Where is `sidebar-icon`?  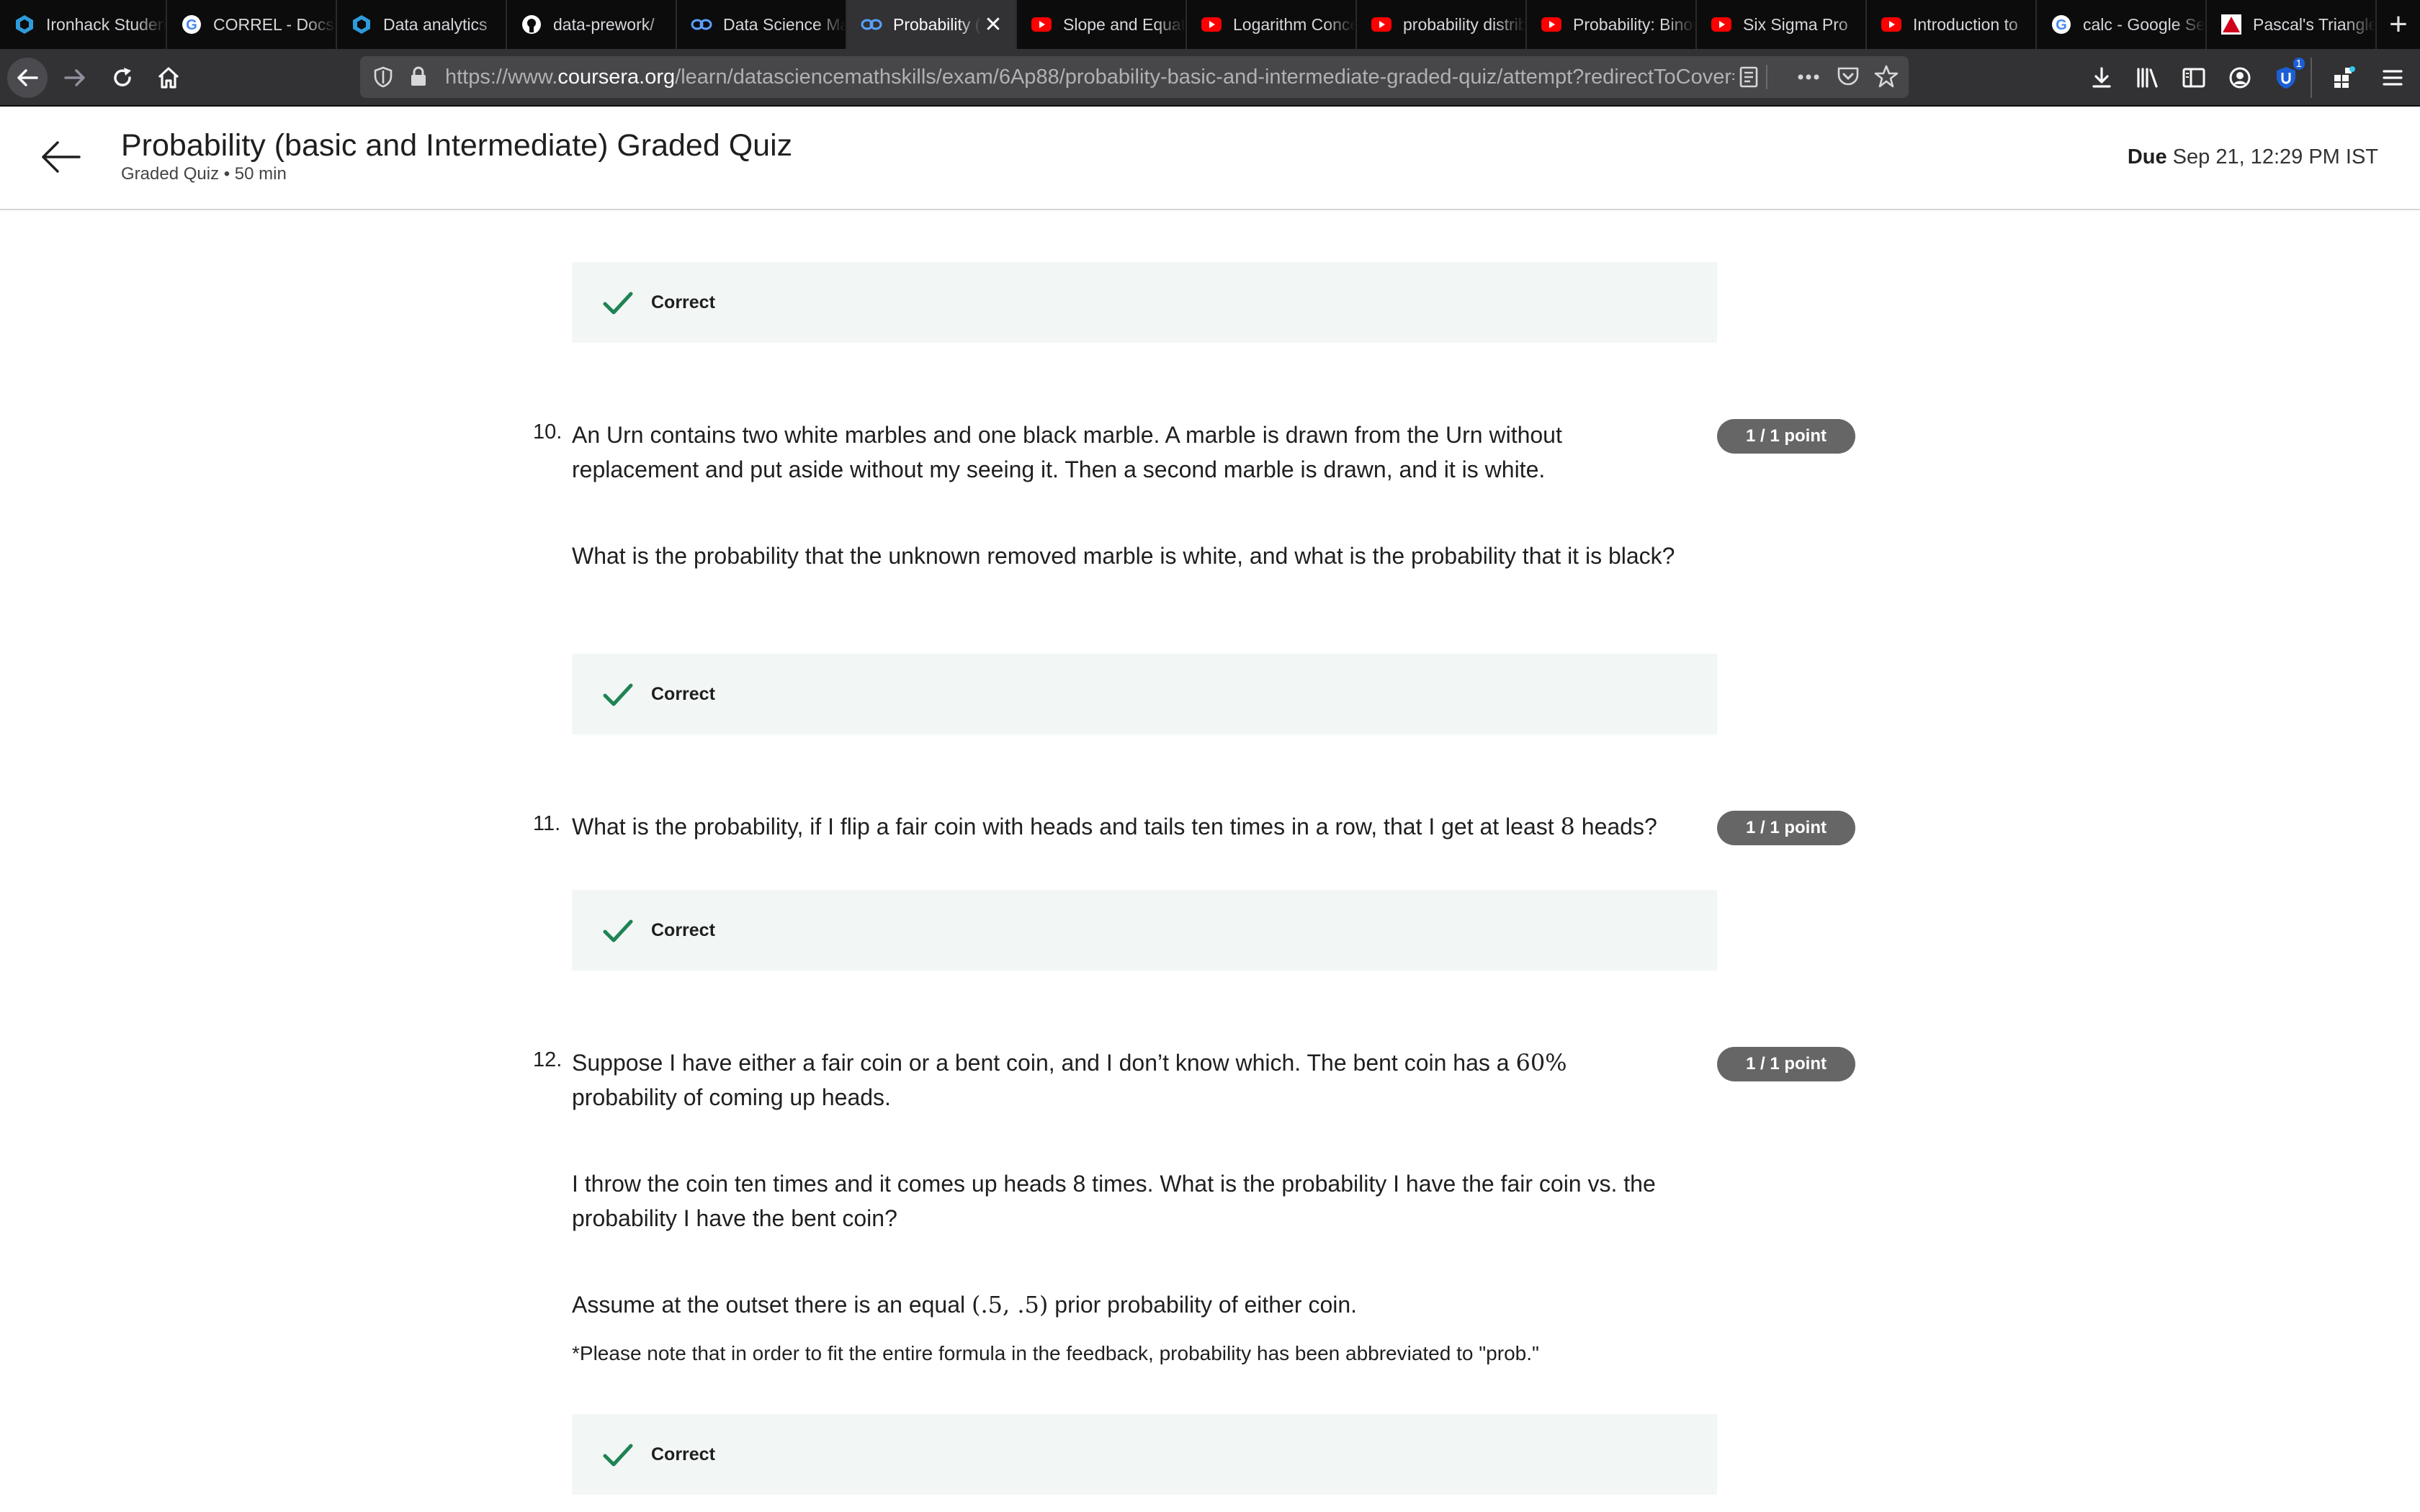
sidebar-icon is located at coordinates (2193, 78).